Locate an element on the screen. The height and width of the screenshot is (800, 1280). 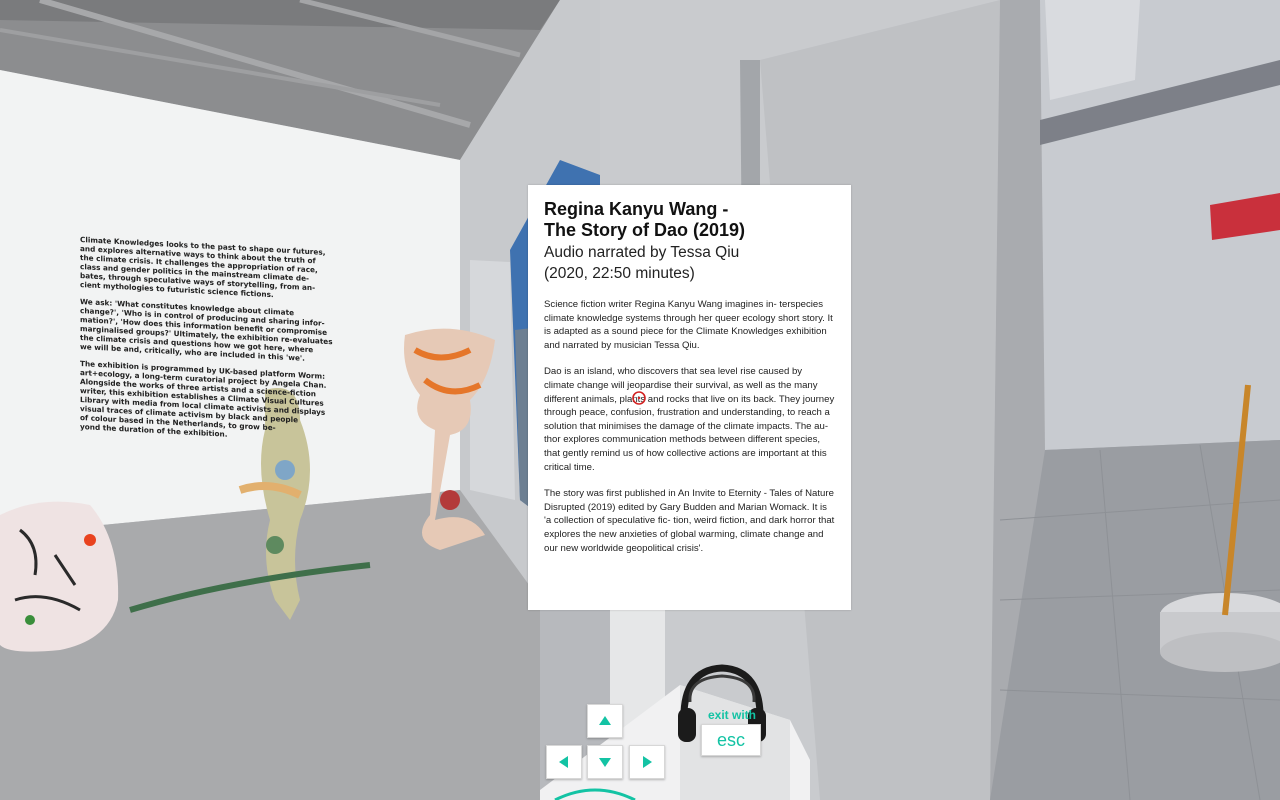
move-forward-key is located at coordinates (605, 721).